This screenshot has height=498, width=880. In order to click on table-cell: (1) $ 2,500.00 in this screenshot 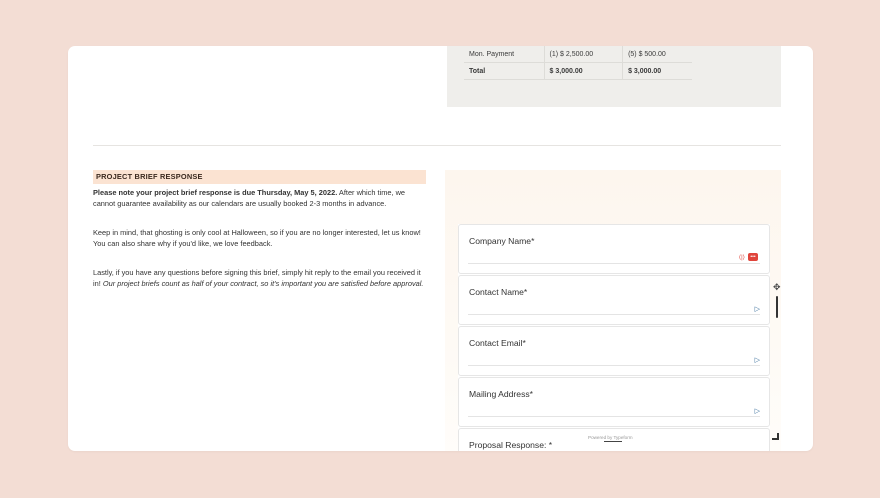, I will do `click(584, 54)`.